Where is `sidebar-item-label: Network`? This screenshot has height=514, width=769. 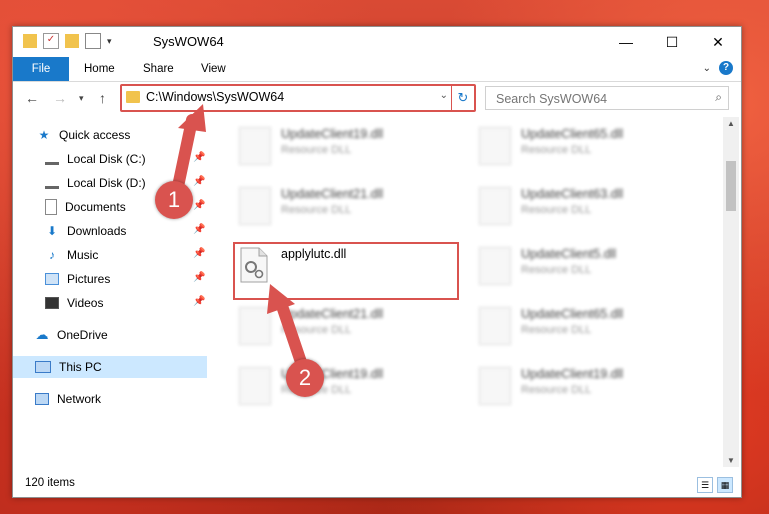
sidebar-item-label: Network is located at coordinates (79, 399).